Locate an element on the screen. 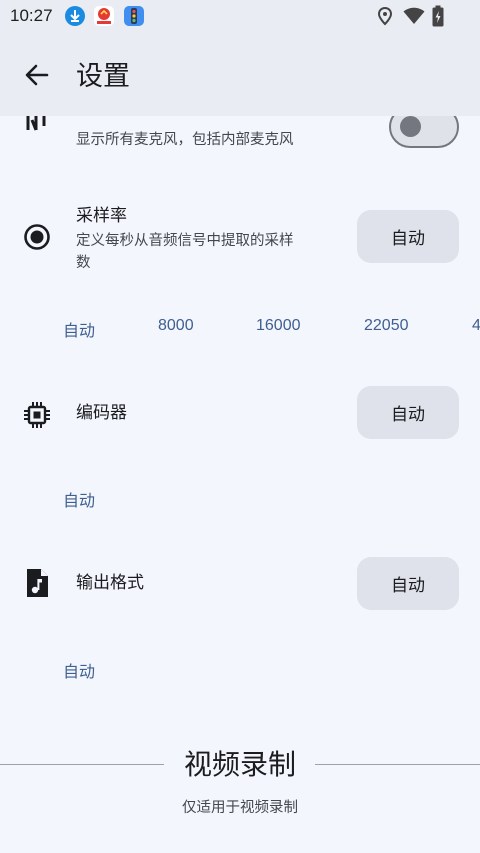  traffic-light-icon is located at coordinates (134, 16).